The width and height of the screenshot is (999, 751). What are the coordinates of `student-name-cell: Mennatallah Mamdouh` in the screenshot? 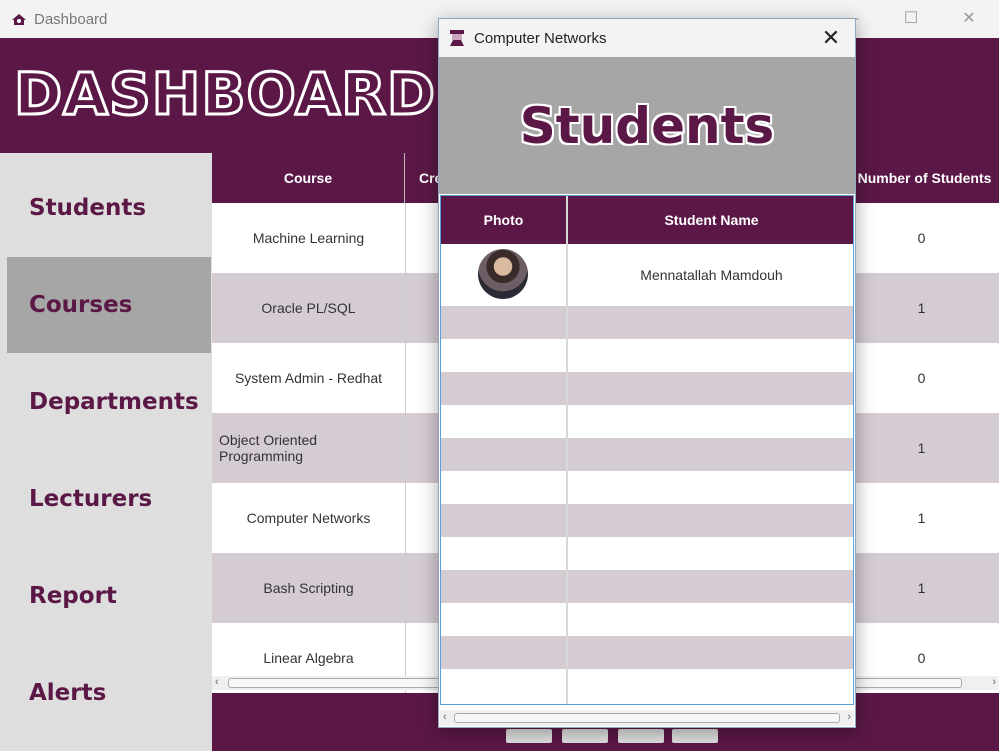 It's located at (711, 275).